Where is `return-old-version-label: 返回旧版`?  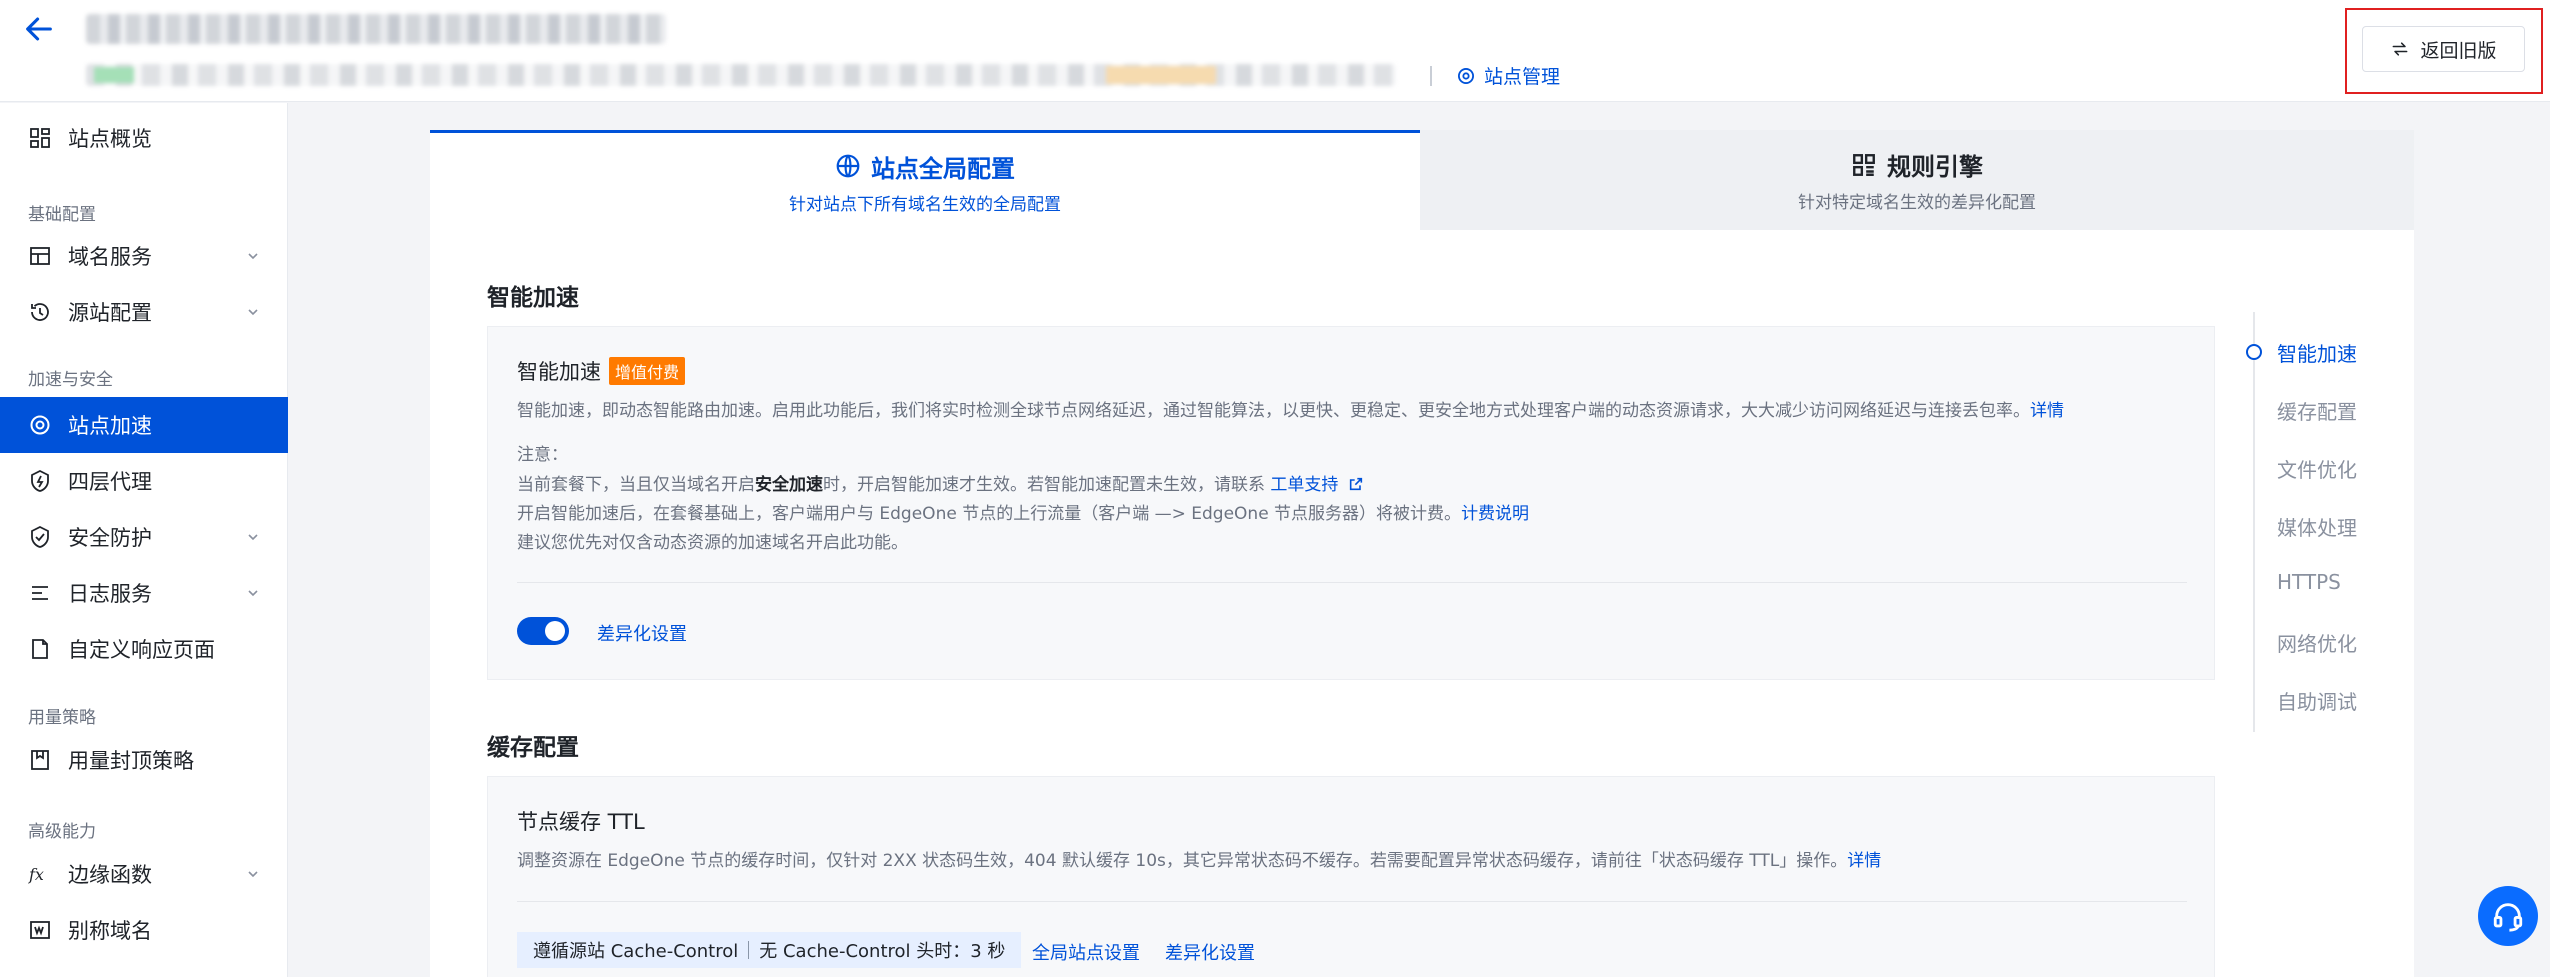
return-old-version-label: 返回旧版 is located at coordinates (2458, 50).